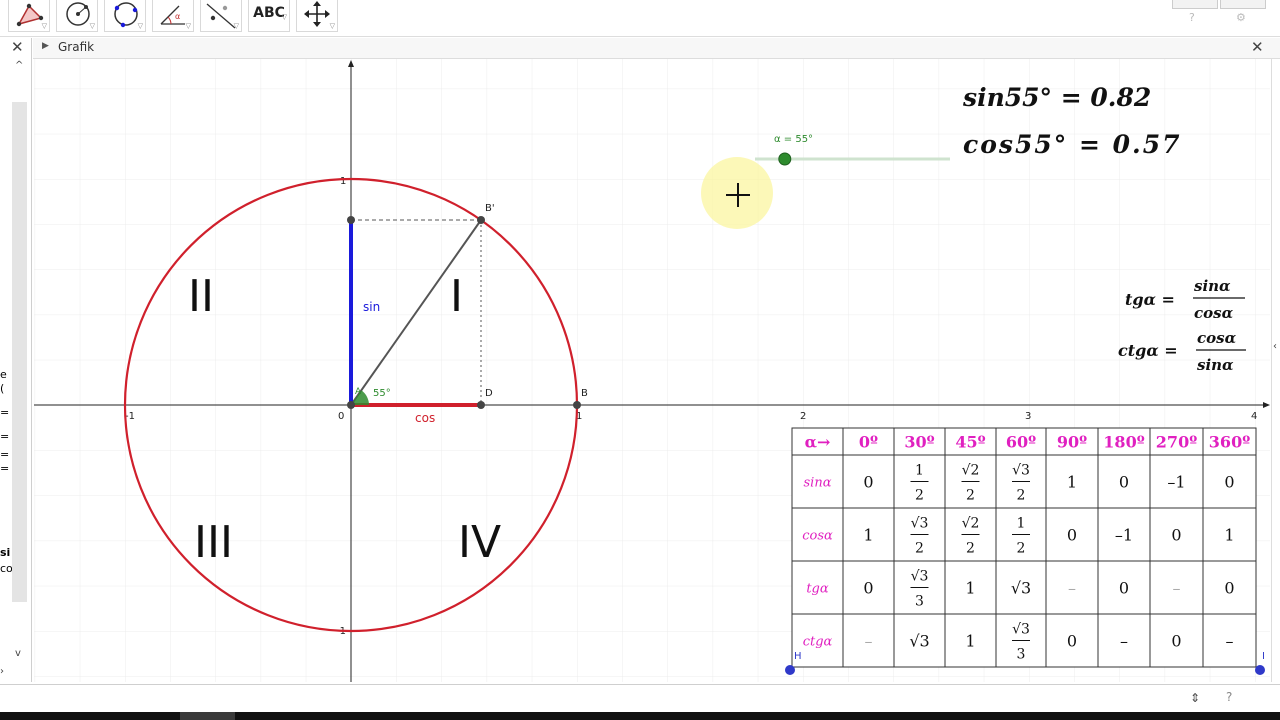  Describe the element at coordinates (818, 642) in the screenshot. I see `table-row-label: ctgα` at that location.